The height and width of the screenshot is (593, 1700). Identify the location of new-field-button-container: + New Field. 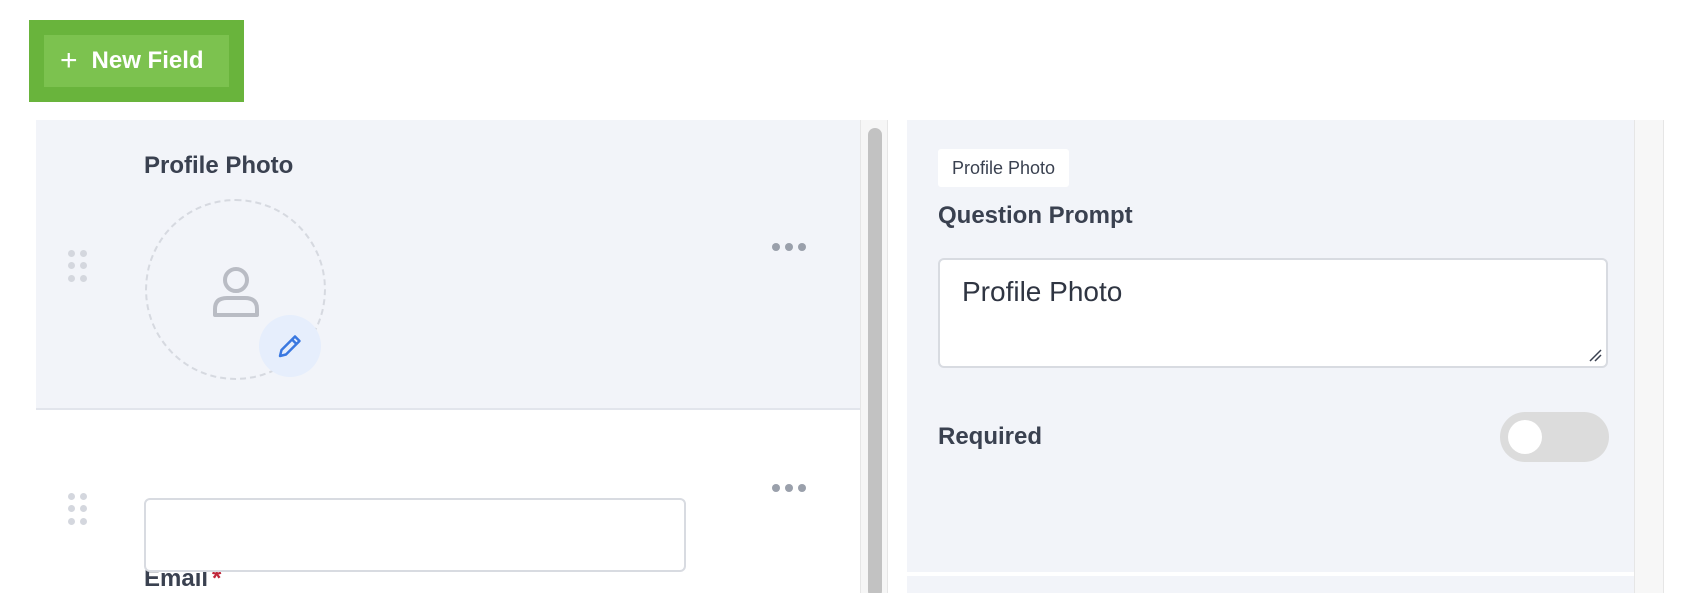
(136, 61).